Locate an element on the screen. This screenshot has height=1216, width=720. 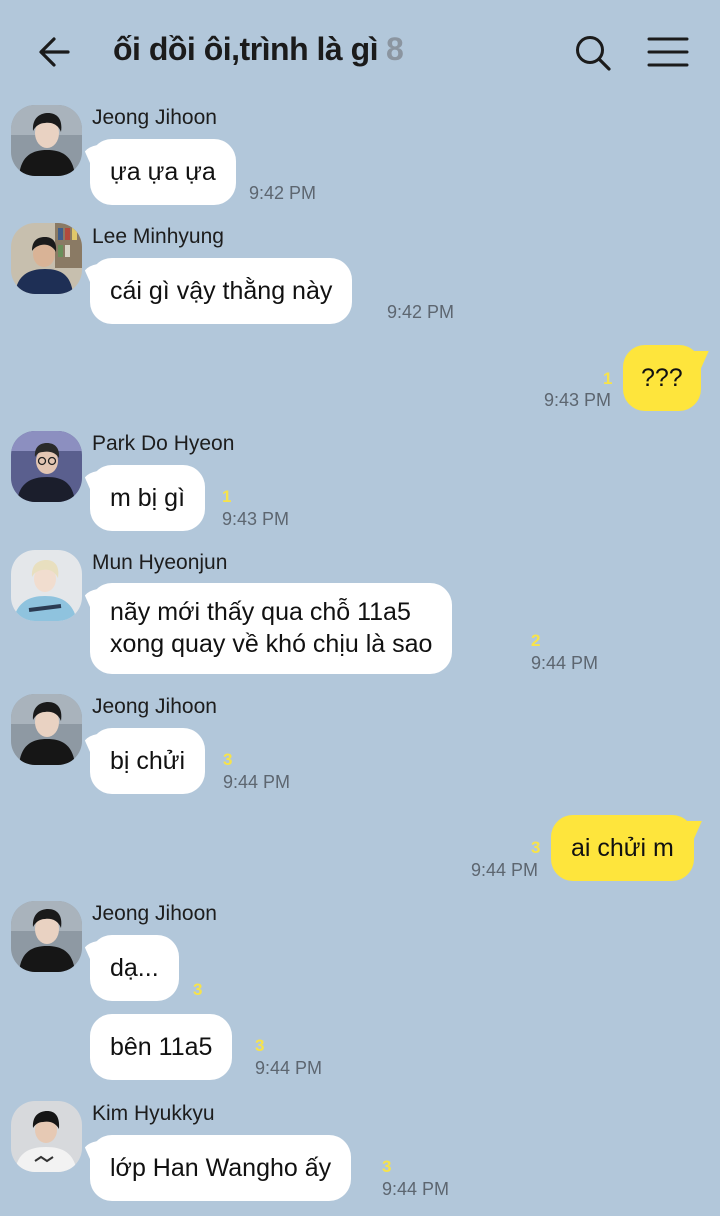
message-text: cái gì vậy thằng này is located at coordinates (221, 291).